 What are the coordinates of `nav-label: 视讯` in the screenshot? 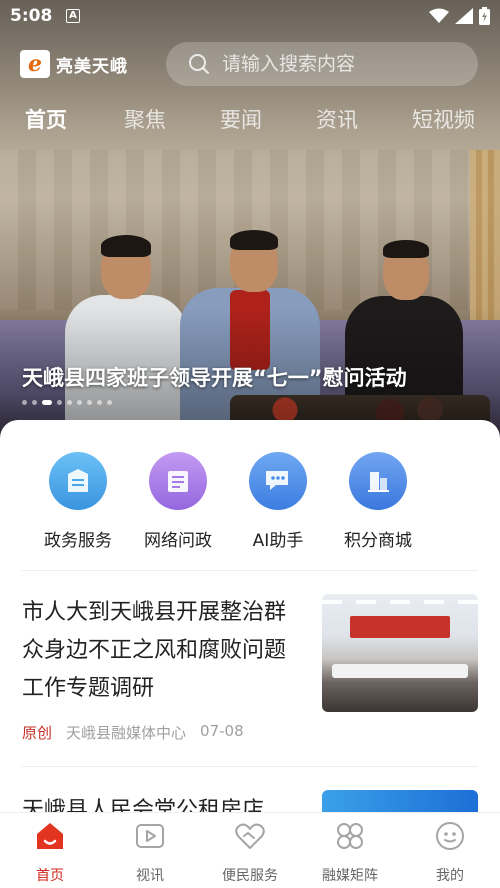 It's located at (150, 876).